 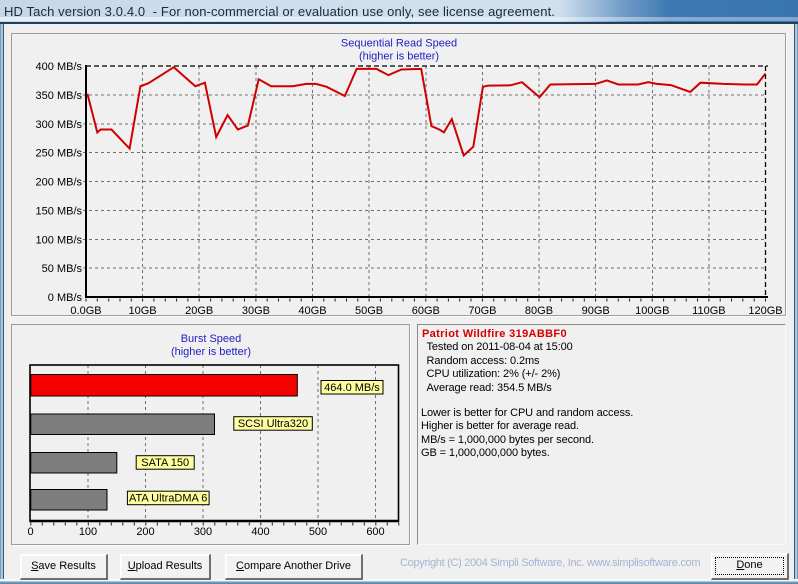 What do you see at coordinates (318, 532) in the screenshot?
I see `svg-text: 500` at bounding box center [318, 532].